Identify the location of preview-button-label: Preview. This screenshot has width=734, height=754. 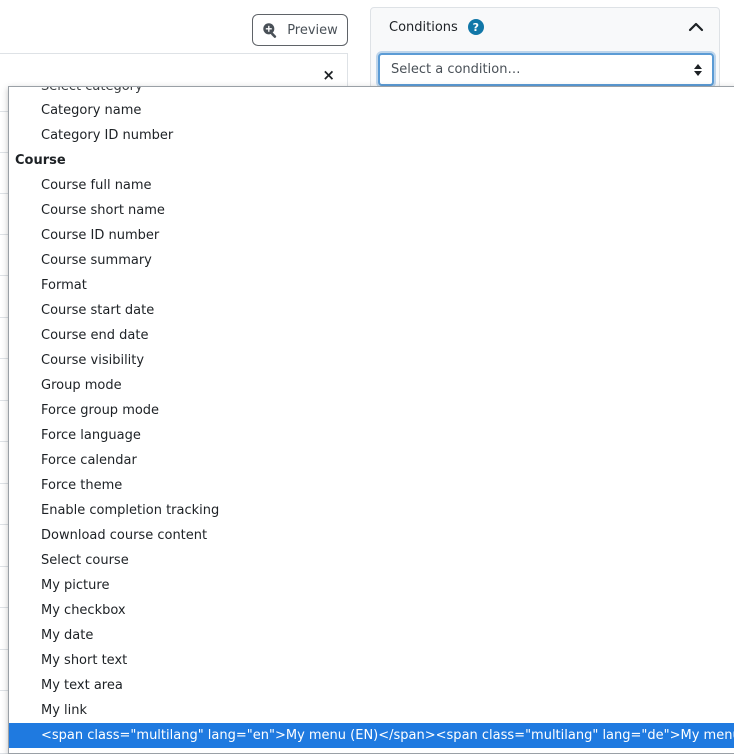
(312, 30).